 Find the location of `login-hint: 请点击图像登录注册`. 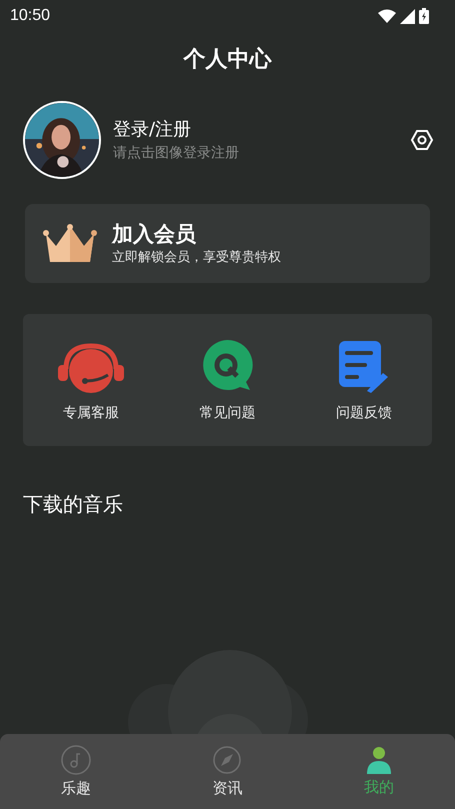

login-hint: 请点击图像登录注册 is located at coordinates (176, 153).